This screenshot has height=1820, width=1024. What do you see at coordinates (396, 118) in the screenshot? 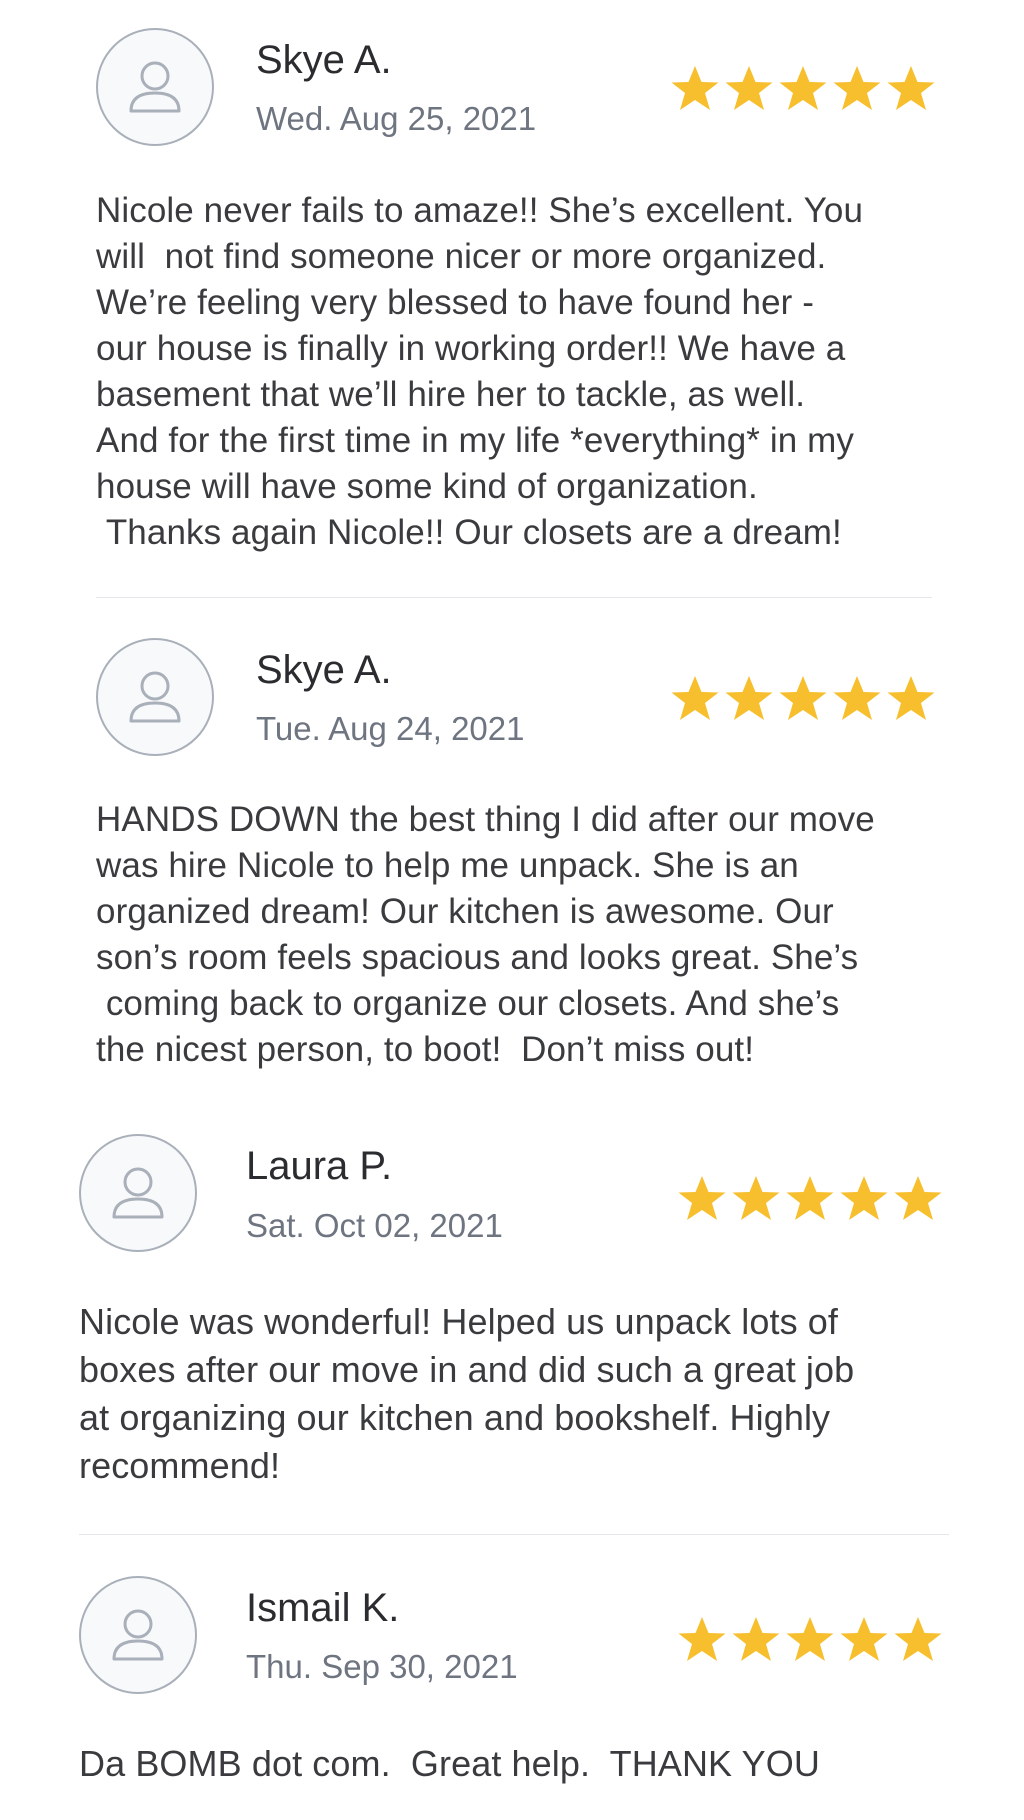
I see `review-date: Wed. Aug 25, 2021` at bounding box center [396, 118].